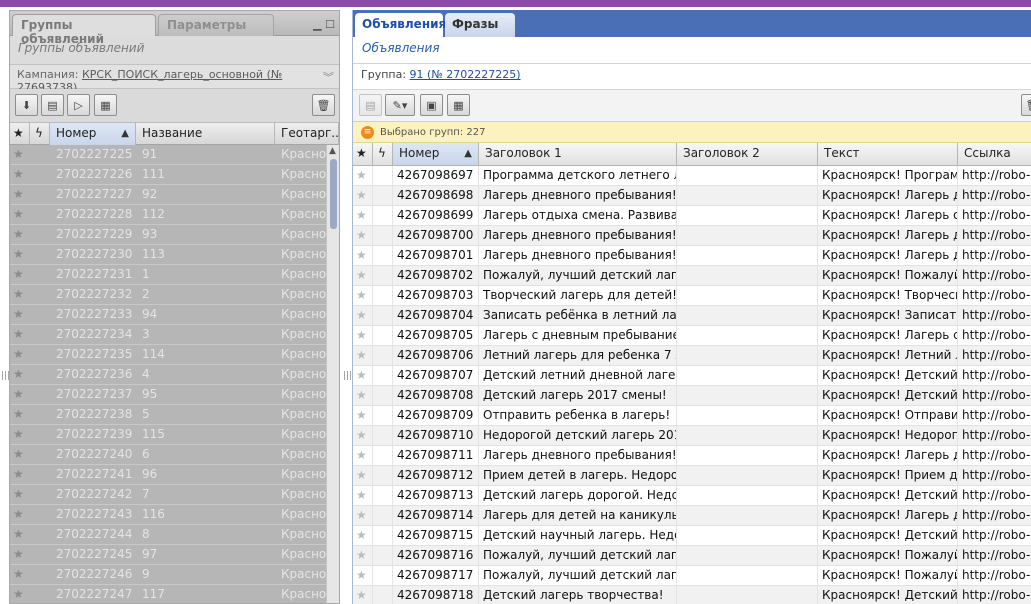 This screenshot has height=604, width=1031. What do you see at coordinates (40, 134) in the screenshot?
I see `lightning-column-icon: ϟ` at bounding box center [40, 134].